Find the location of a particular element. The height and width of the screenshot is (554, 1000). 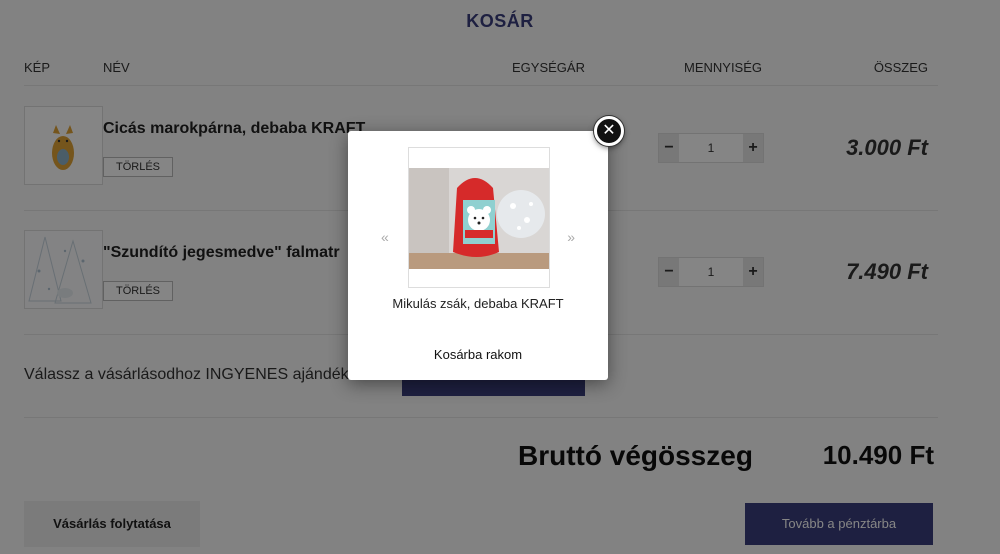

gift-product-name: Mikulás zsák, debaba KRAFT is located at coordinates (478, 303).